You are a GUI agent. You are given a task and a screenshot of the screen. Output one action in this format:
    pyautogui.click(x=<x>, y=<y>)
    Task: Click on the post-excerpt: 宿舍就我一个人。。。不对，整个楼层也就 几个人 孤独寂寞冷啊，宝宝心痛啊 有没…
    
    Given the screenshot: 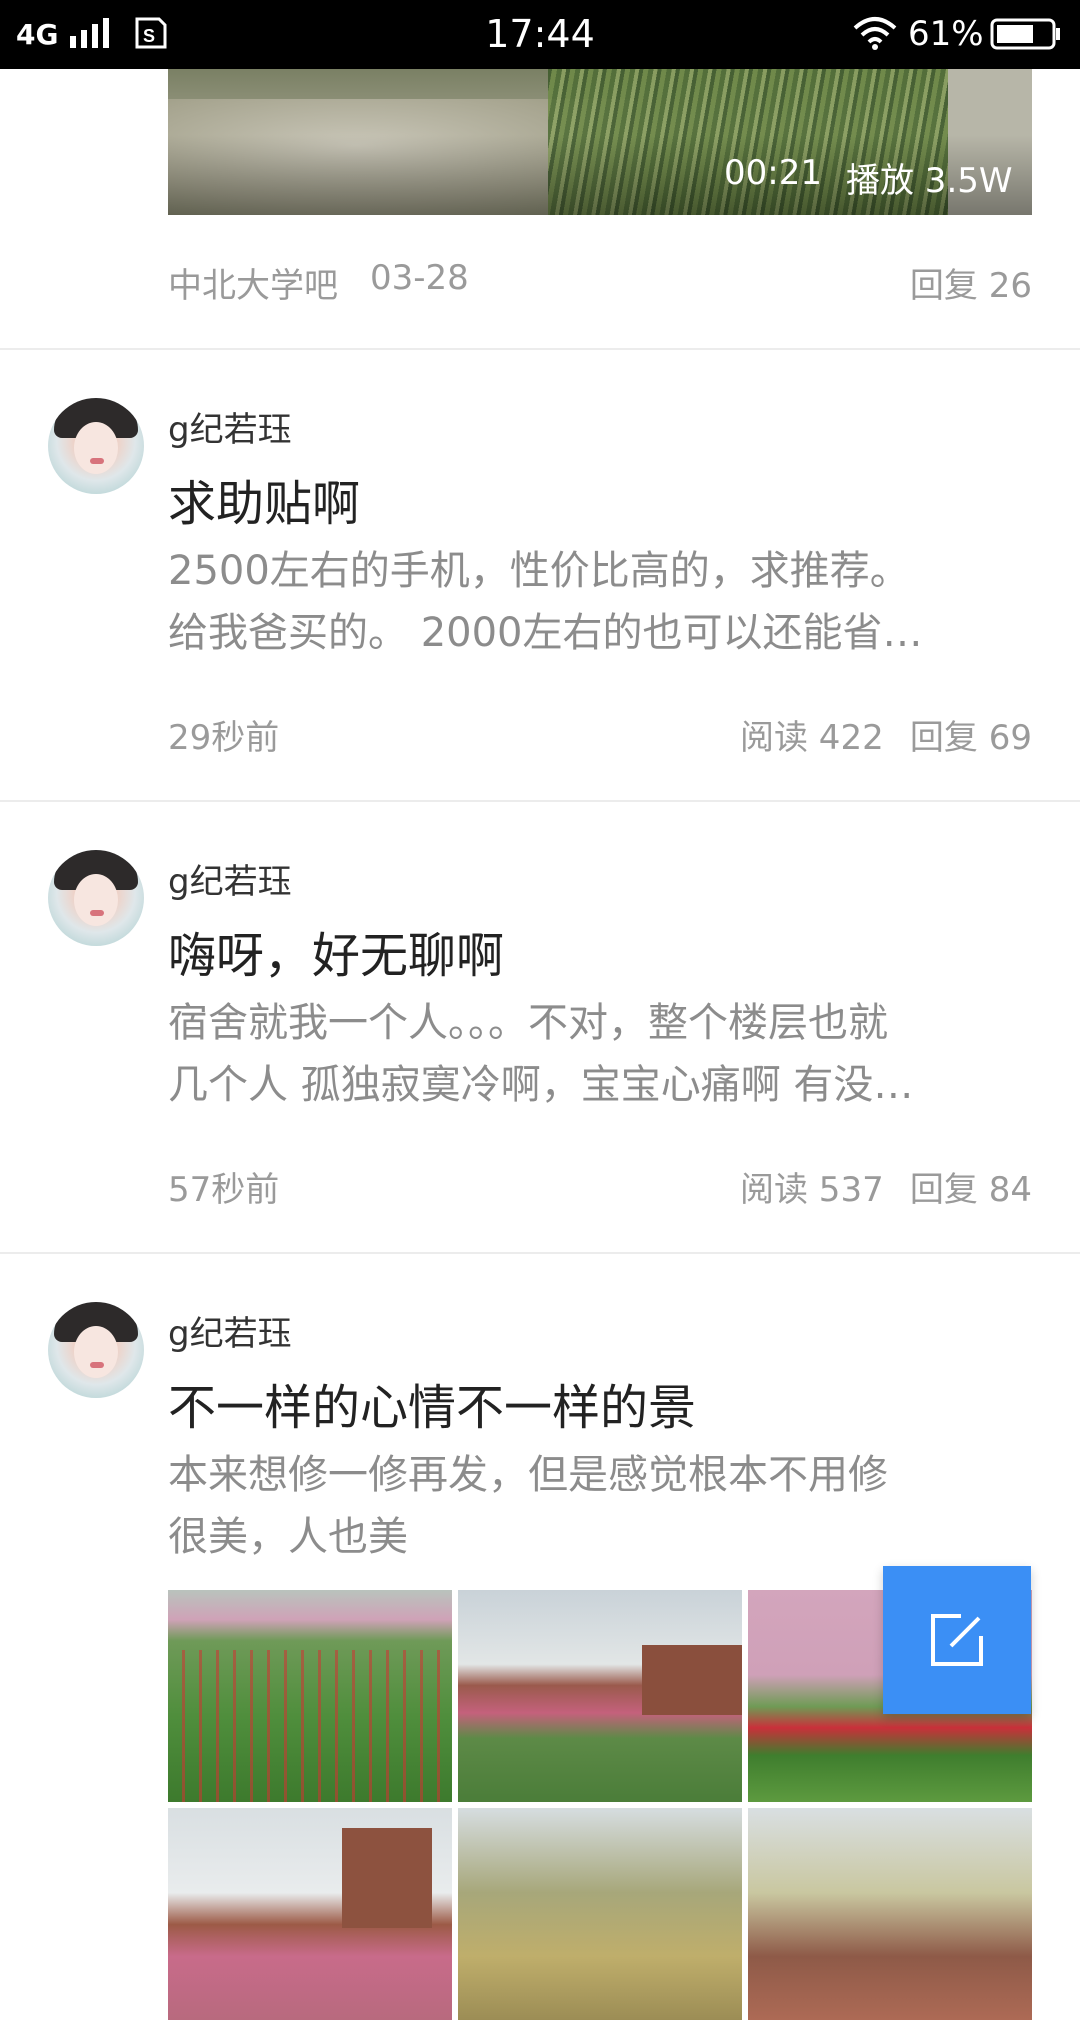 What is the action you would take?
    pyautogui.click(x=541, y=1054)
    